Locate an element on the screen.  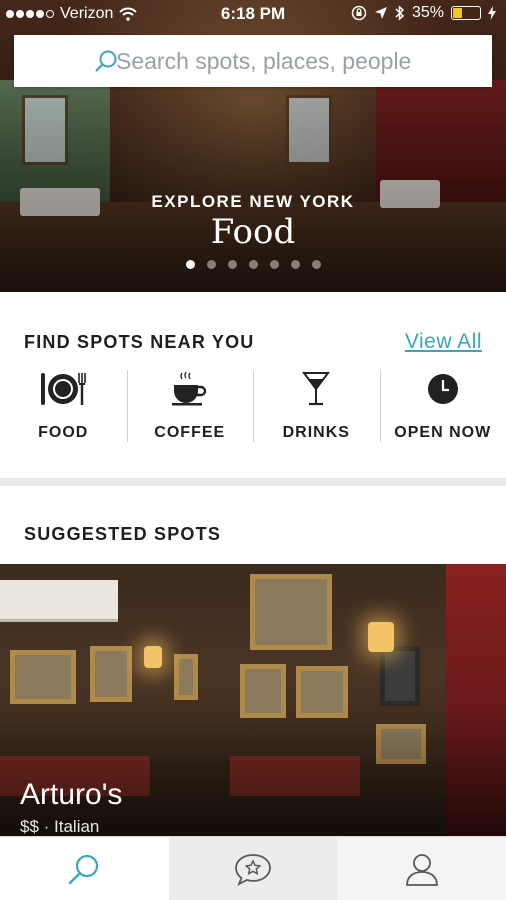
location-arrow-icon is located at coordinates (380, 13).